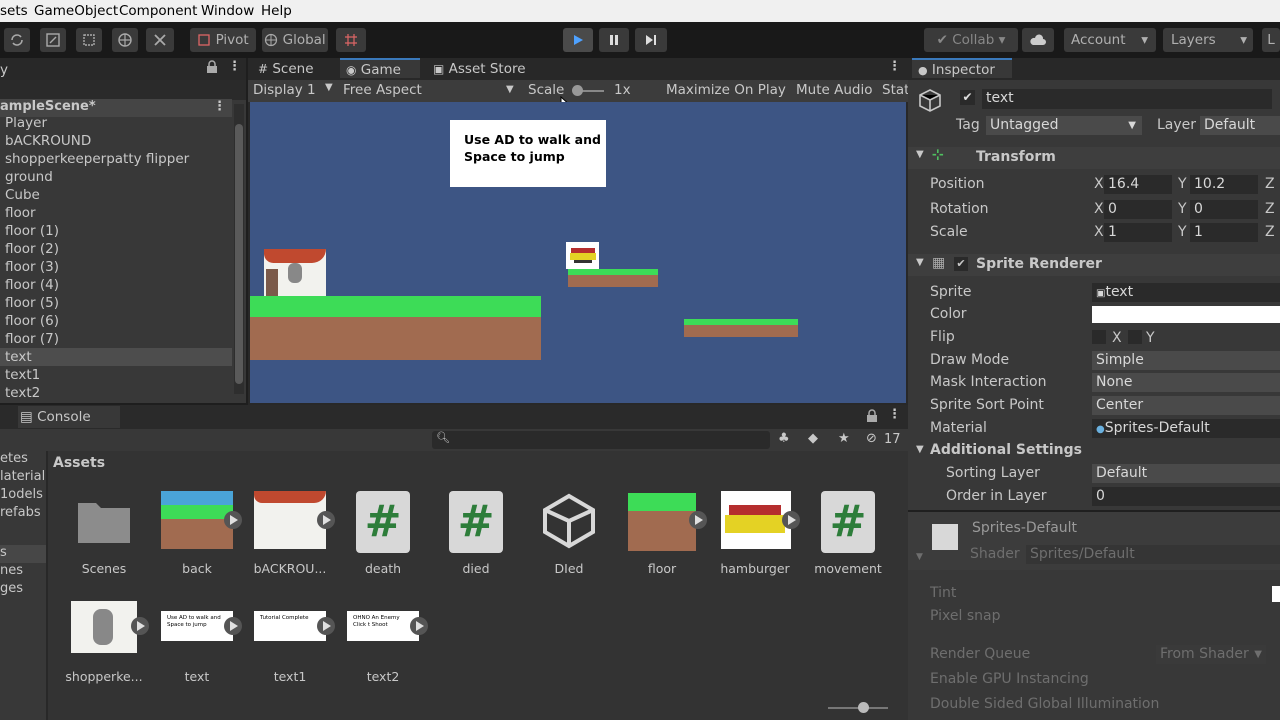 The width and height of the screenshot is (1280, 720). Describe the element at coordinates (383, 536) in the screenshot. I see `asset-tile: # death` at that location.